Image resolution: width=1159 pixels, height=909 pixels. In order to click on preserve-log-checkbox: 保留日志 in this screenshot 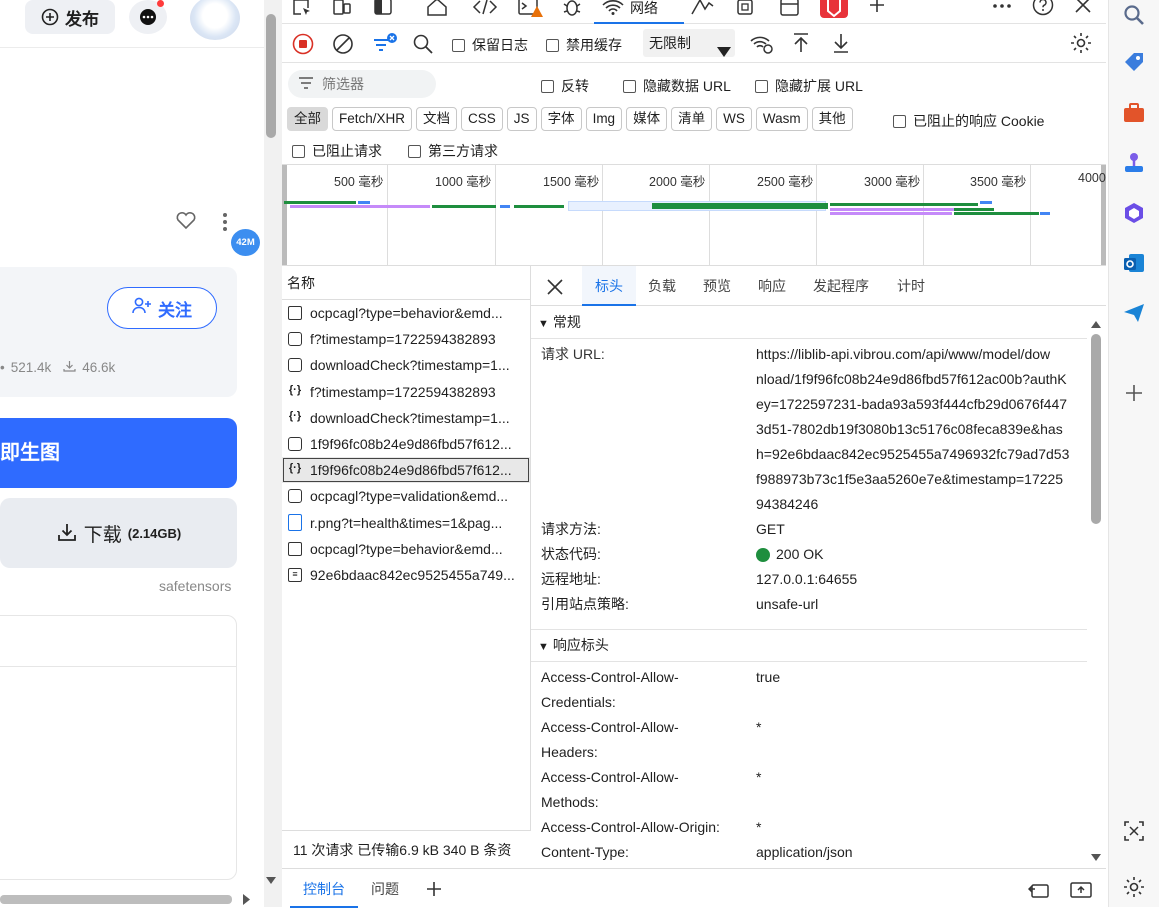, I will do `click(490, 45)`.